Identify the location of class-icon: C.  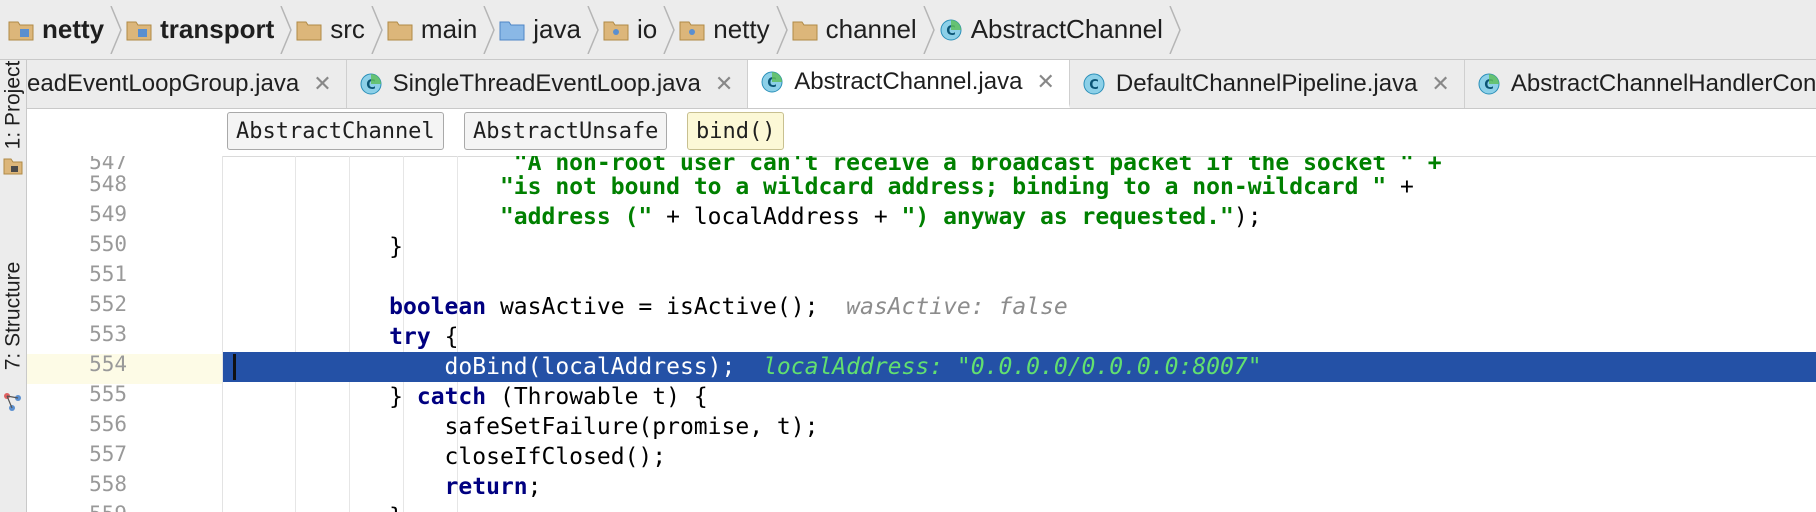
(1094, 84).